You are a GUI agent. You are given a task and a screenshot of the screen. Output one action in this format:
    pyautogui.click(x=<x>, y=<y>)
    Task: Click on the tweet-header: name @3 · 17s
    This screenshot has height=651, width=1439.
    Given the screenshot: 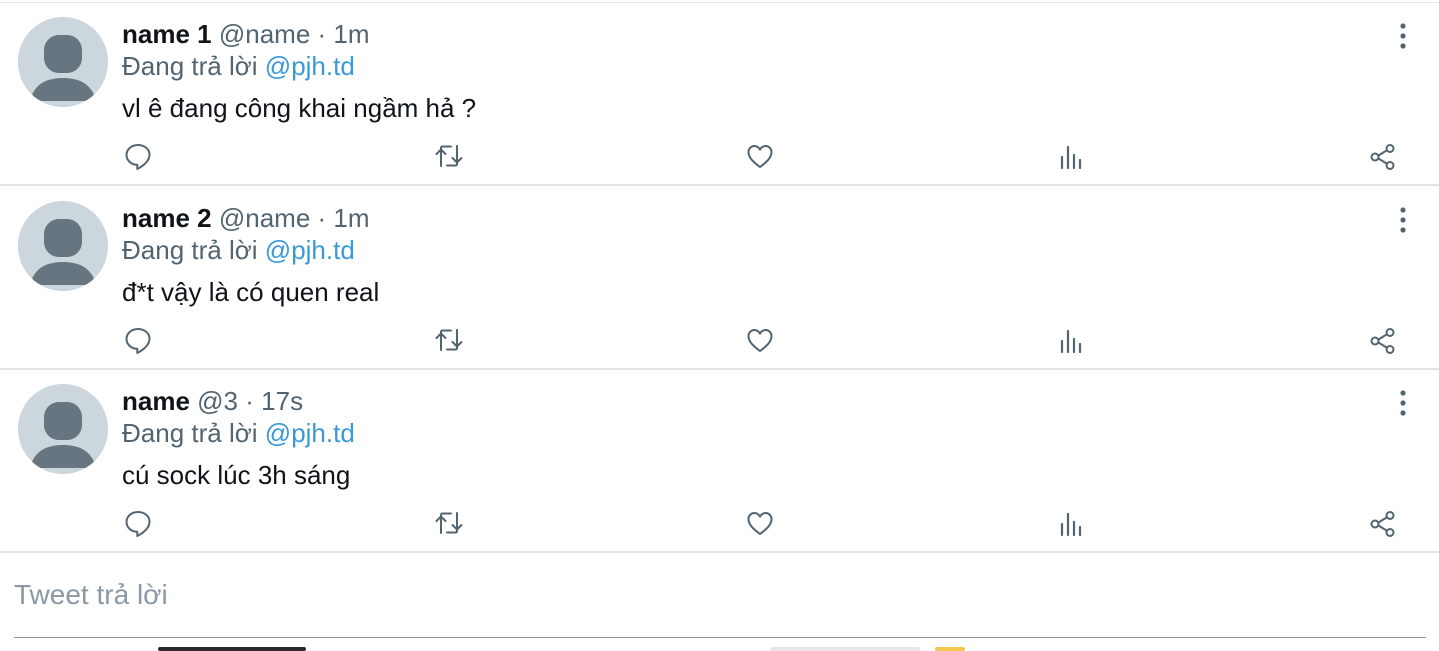 What is the action you would take?
    pyautogui.click(x=212, y=401)
    